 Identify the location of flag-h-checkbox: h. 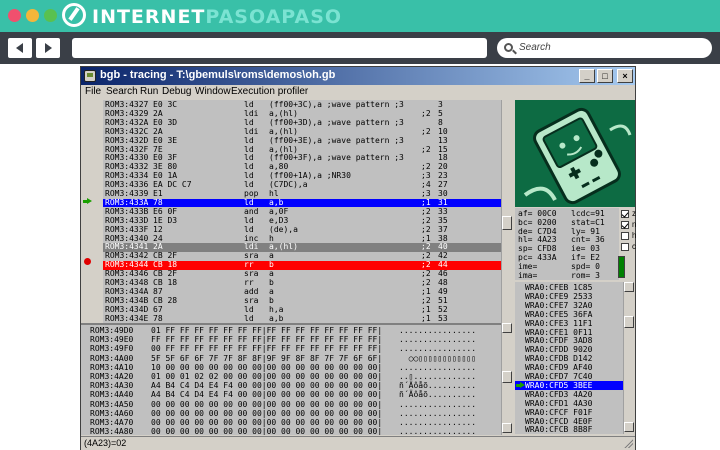
(629, 236).